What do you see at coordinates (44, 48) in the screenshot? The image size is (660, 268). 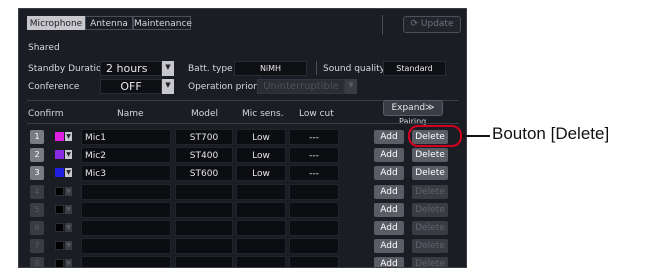 I see `shared-section-label: Shared` at bounding box center [44, 48].